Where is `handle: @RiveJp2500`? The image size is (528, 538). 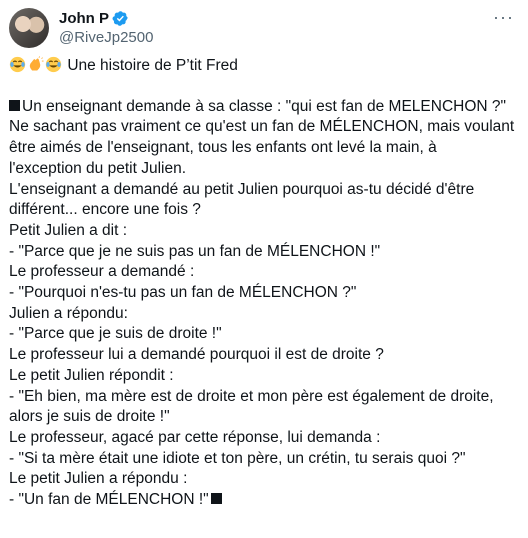
handle: @RiveJp2500 is located at coordinates (106, 37).